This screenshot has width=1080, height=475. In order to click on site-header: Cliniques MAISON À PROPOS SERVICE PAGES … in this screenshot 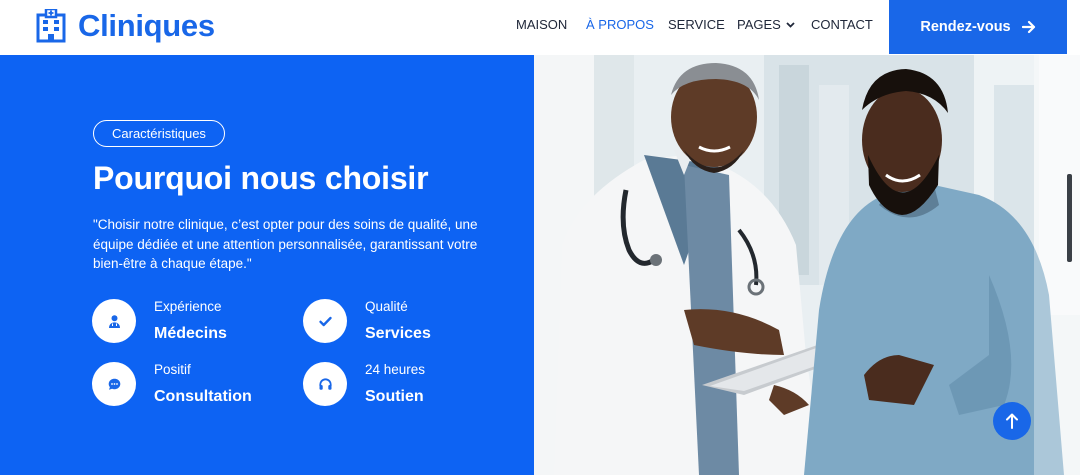, I will do `click(540, 27)`.